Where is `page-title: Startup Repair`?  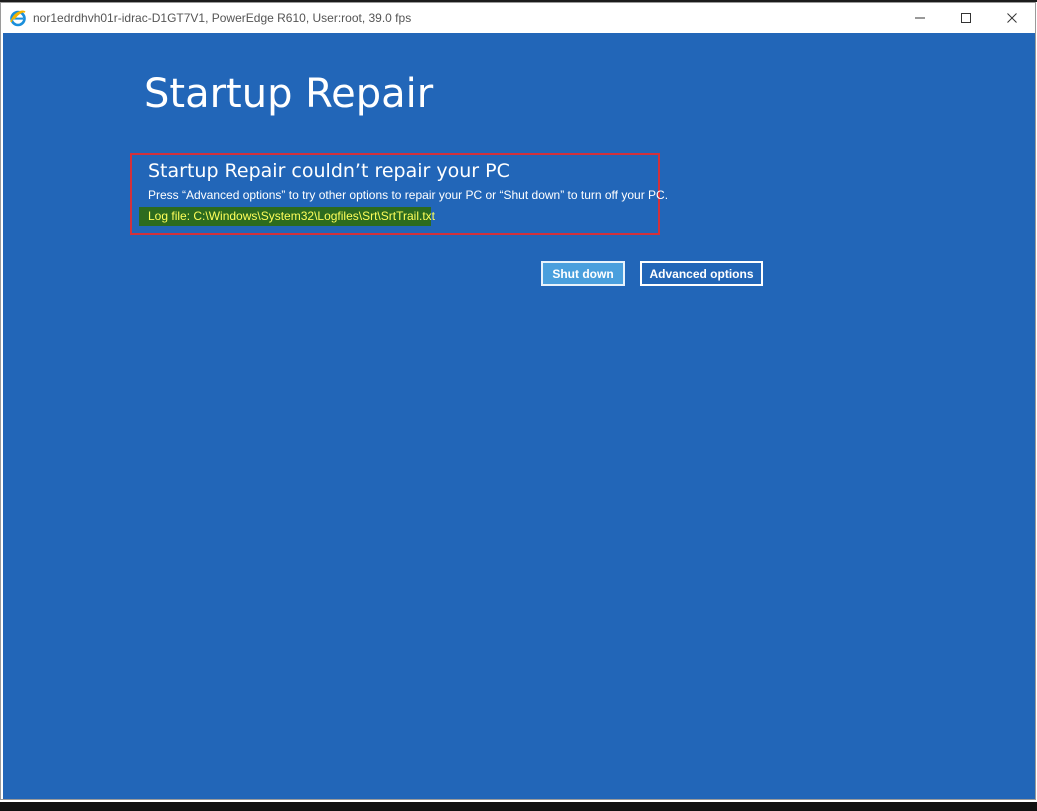 page-title: Startup Repair is located at coordinates (289, 94).